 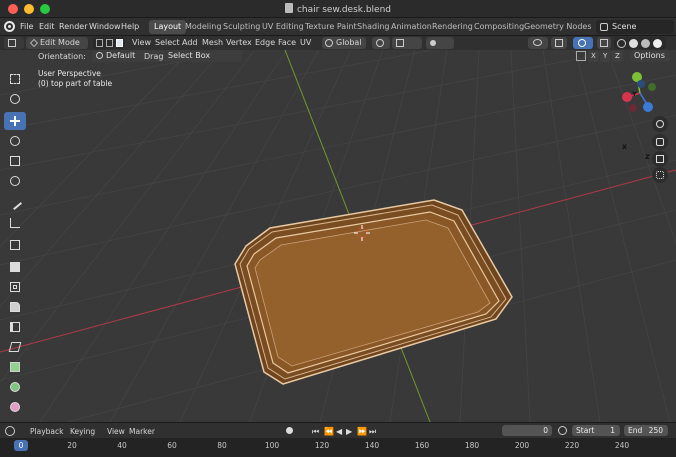 What do you see at coordinates (440, 43) in the screenshot?
I see `proportional-editing-button` at bounding box center [440, 43].